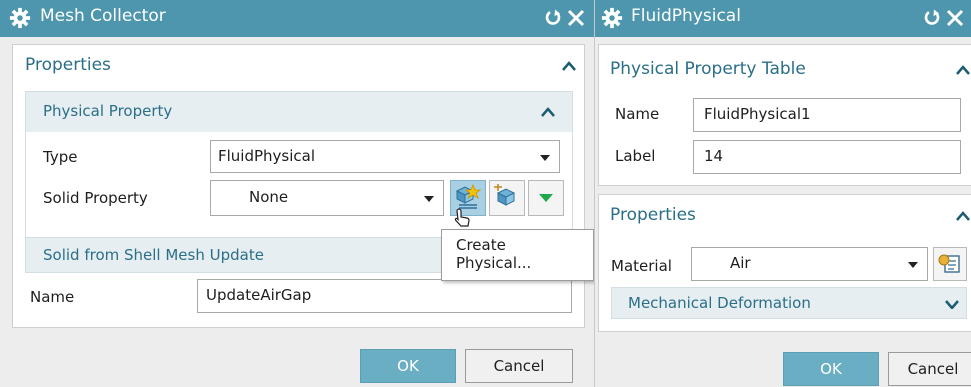  I want to click on material-library-icon, so click(949, 263).